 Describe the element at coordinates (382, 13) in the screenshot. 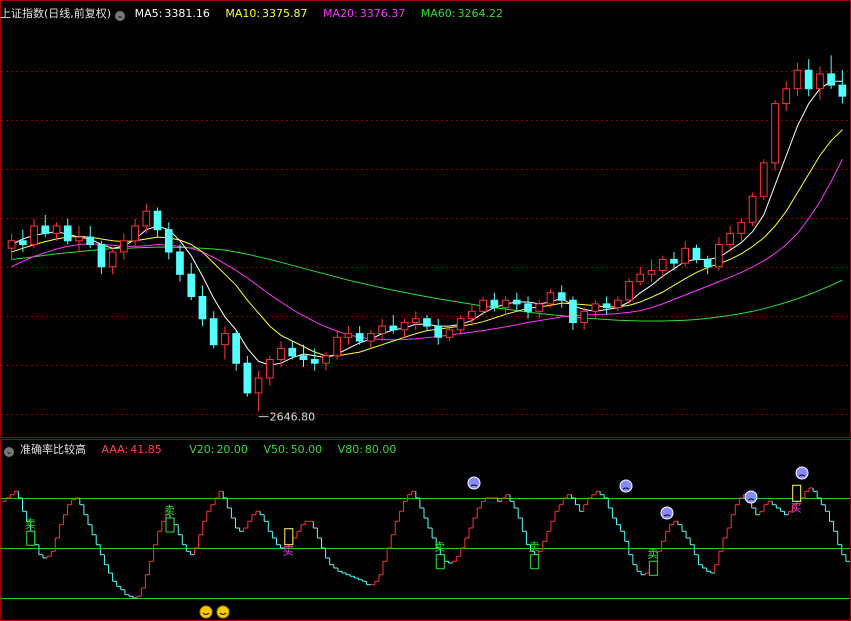

I see `ma20-value: 3376.37` at that location.